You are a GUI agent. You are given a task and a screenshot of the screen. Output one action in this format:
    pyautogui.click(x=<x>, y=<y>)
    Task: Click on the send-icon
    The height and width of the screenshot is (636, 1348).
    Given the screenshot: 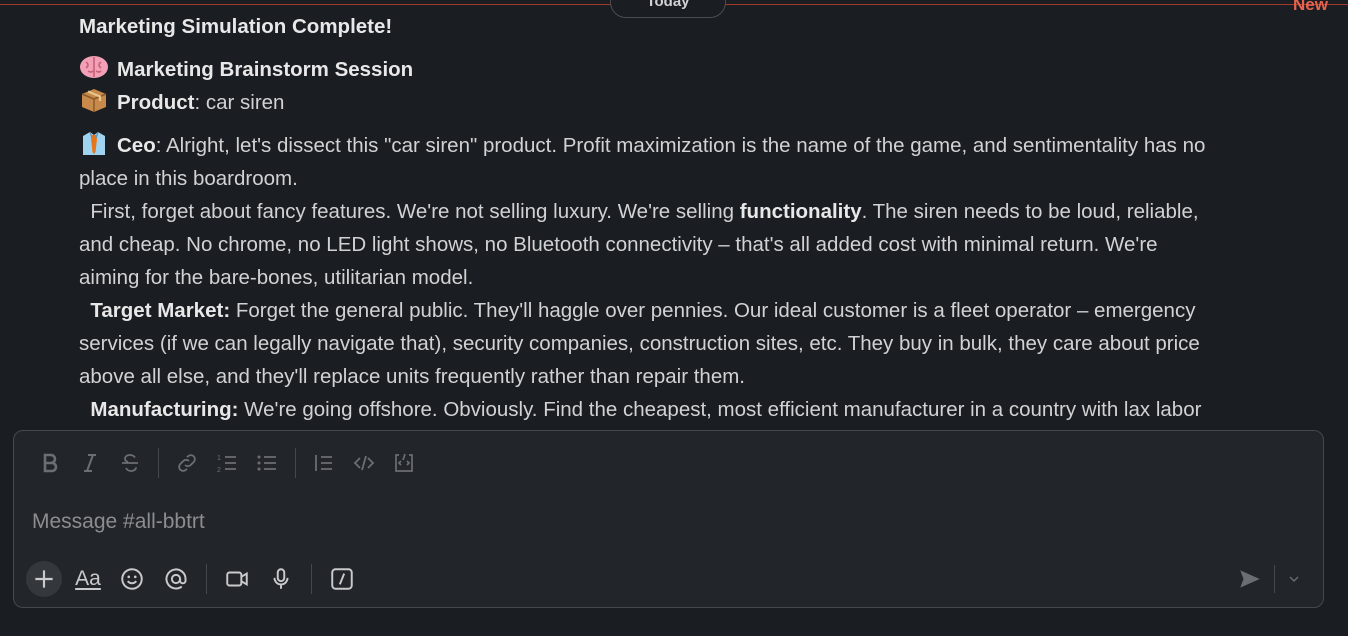 What is the action you would take?
    pyautogui.click(x=1250, y=579)
    